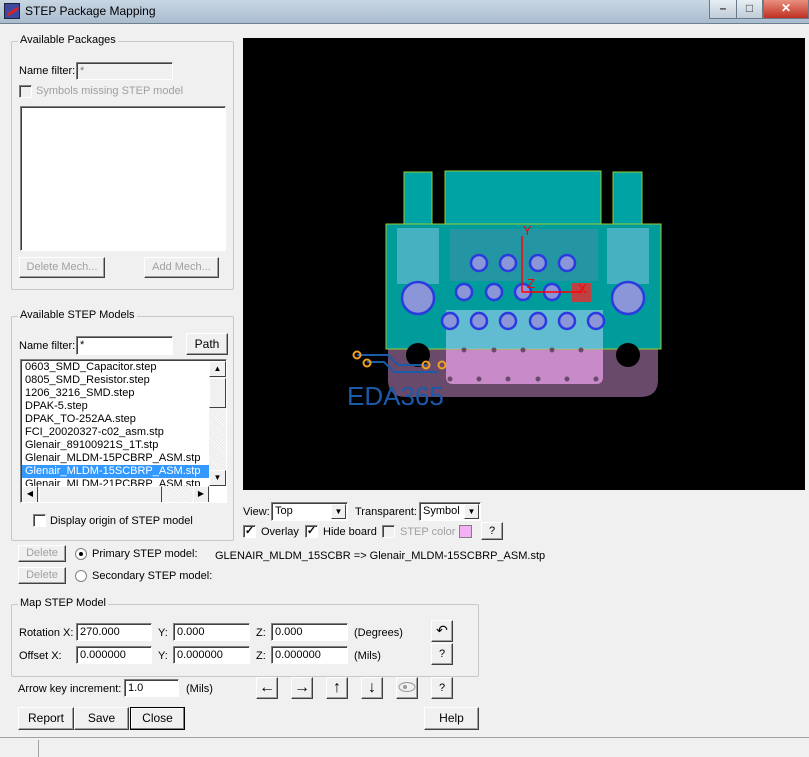 Image resolution: width=809 pixels, height=757 pixels. I want to click on secondary-radio, so click(81, 576).